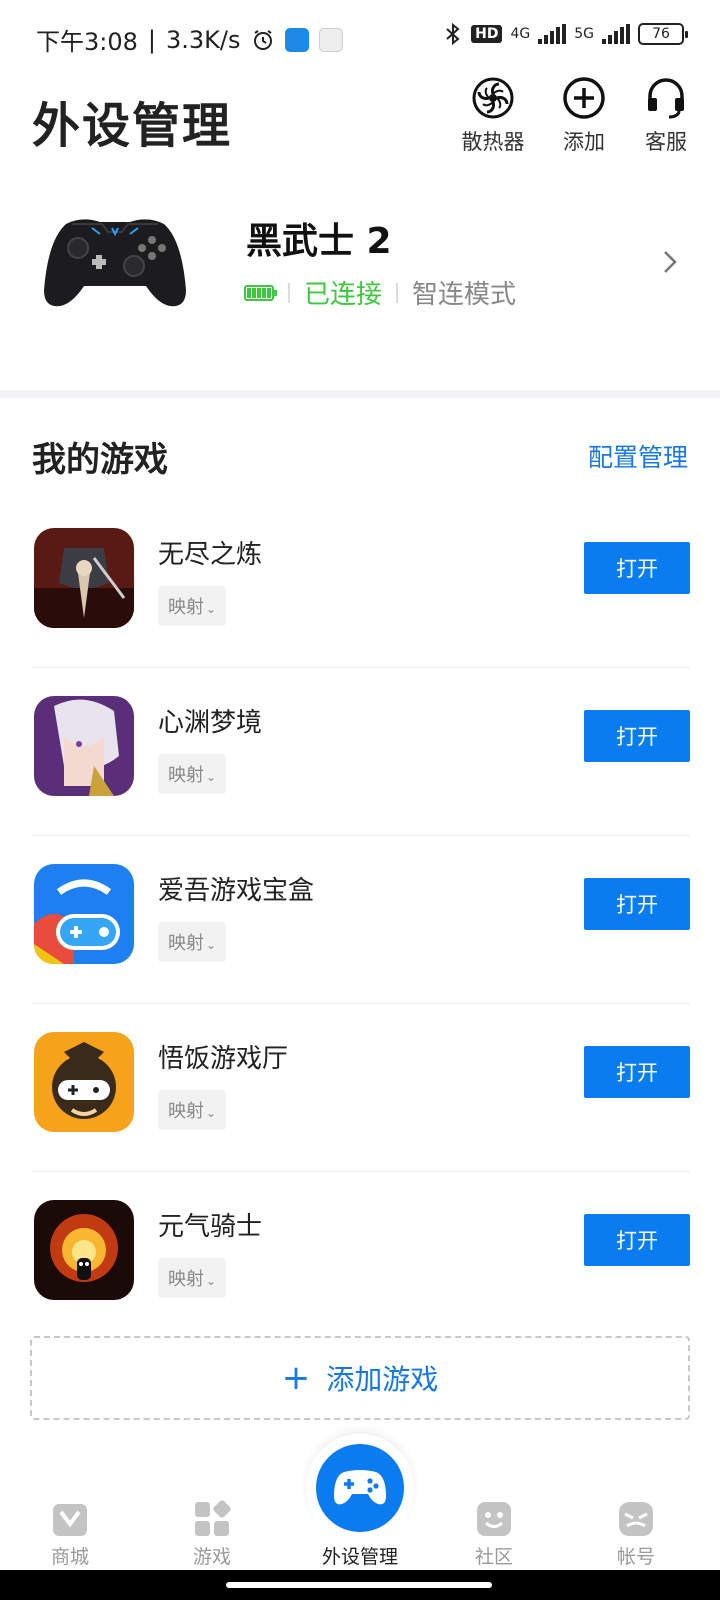 The image size is (720, 1600). Describe the element at coordinates (361, 1088) in the screenshot. I see `game-row: 悟饭游戏厅 映射 ⌄ 打开` at that location.